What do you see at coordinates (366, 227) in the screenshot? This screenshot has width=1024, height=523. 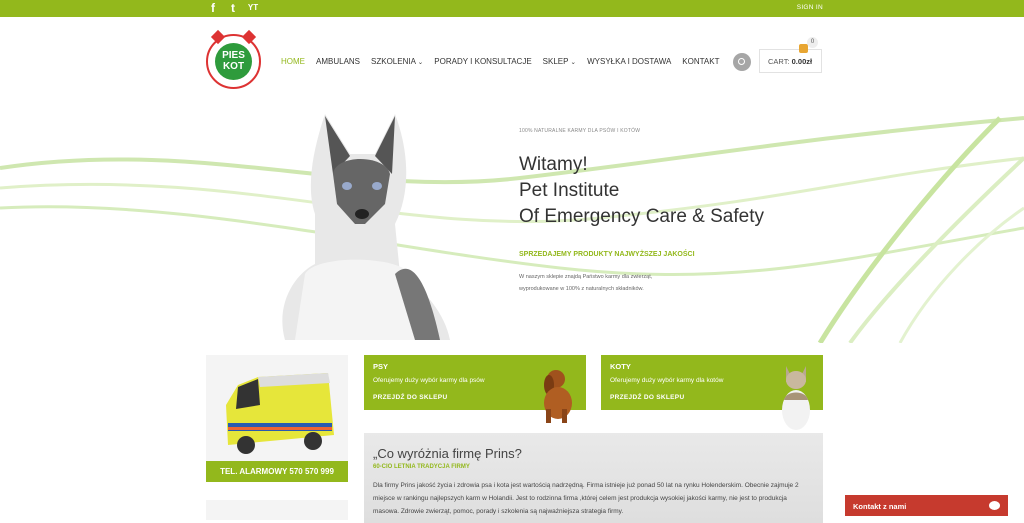 I see `husky-image` at bounding box center [366, 227].